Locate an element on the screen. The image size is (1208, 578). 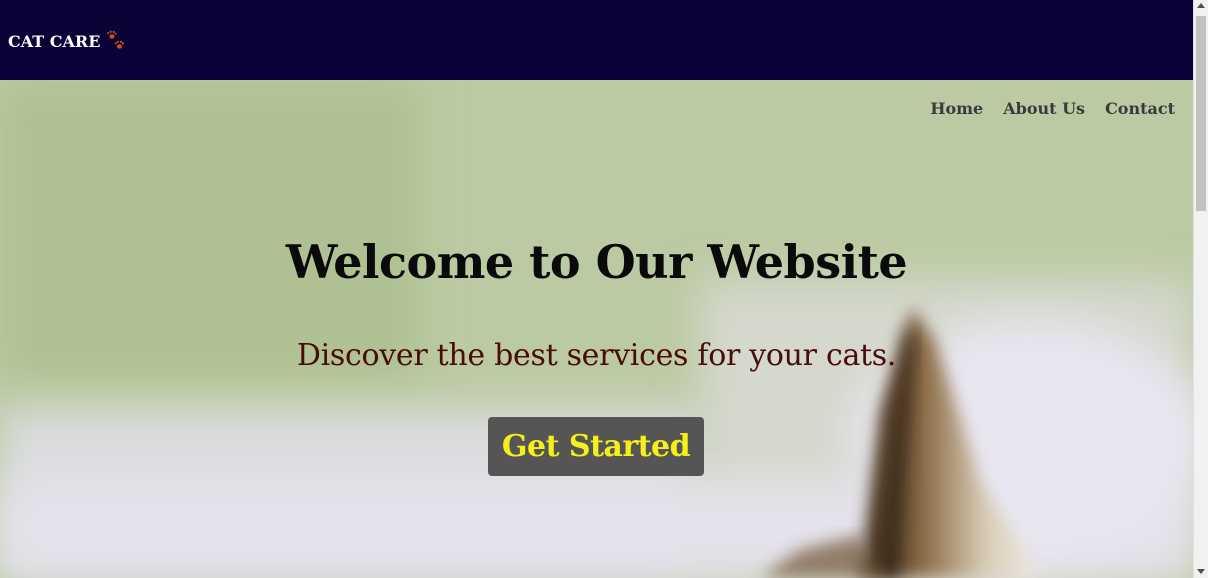
scroll-up-arrow-icon is located at coordinates (1201, 5).